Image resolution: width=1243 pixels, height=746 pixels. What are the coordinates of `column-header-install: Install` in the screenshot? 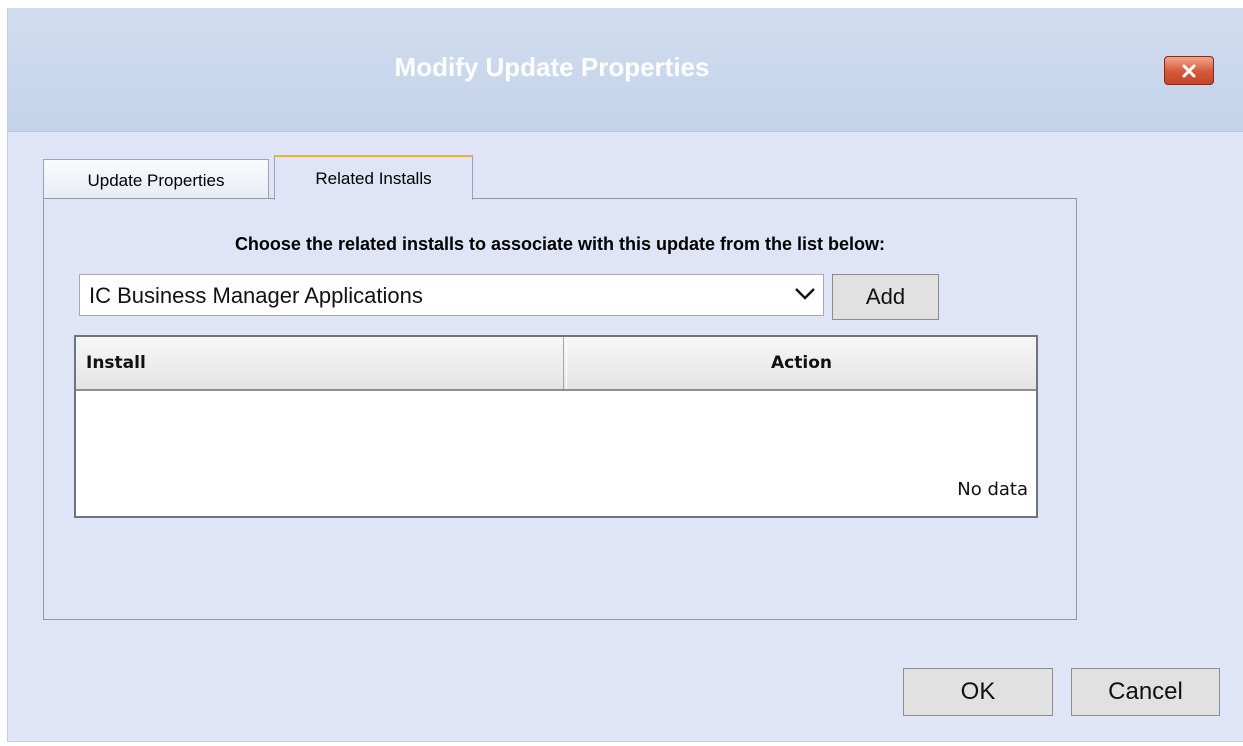 It's located at (320, 363).